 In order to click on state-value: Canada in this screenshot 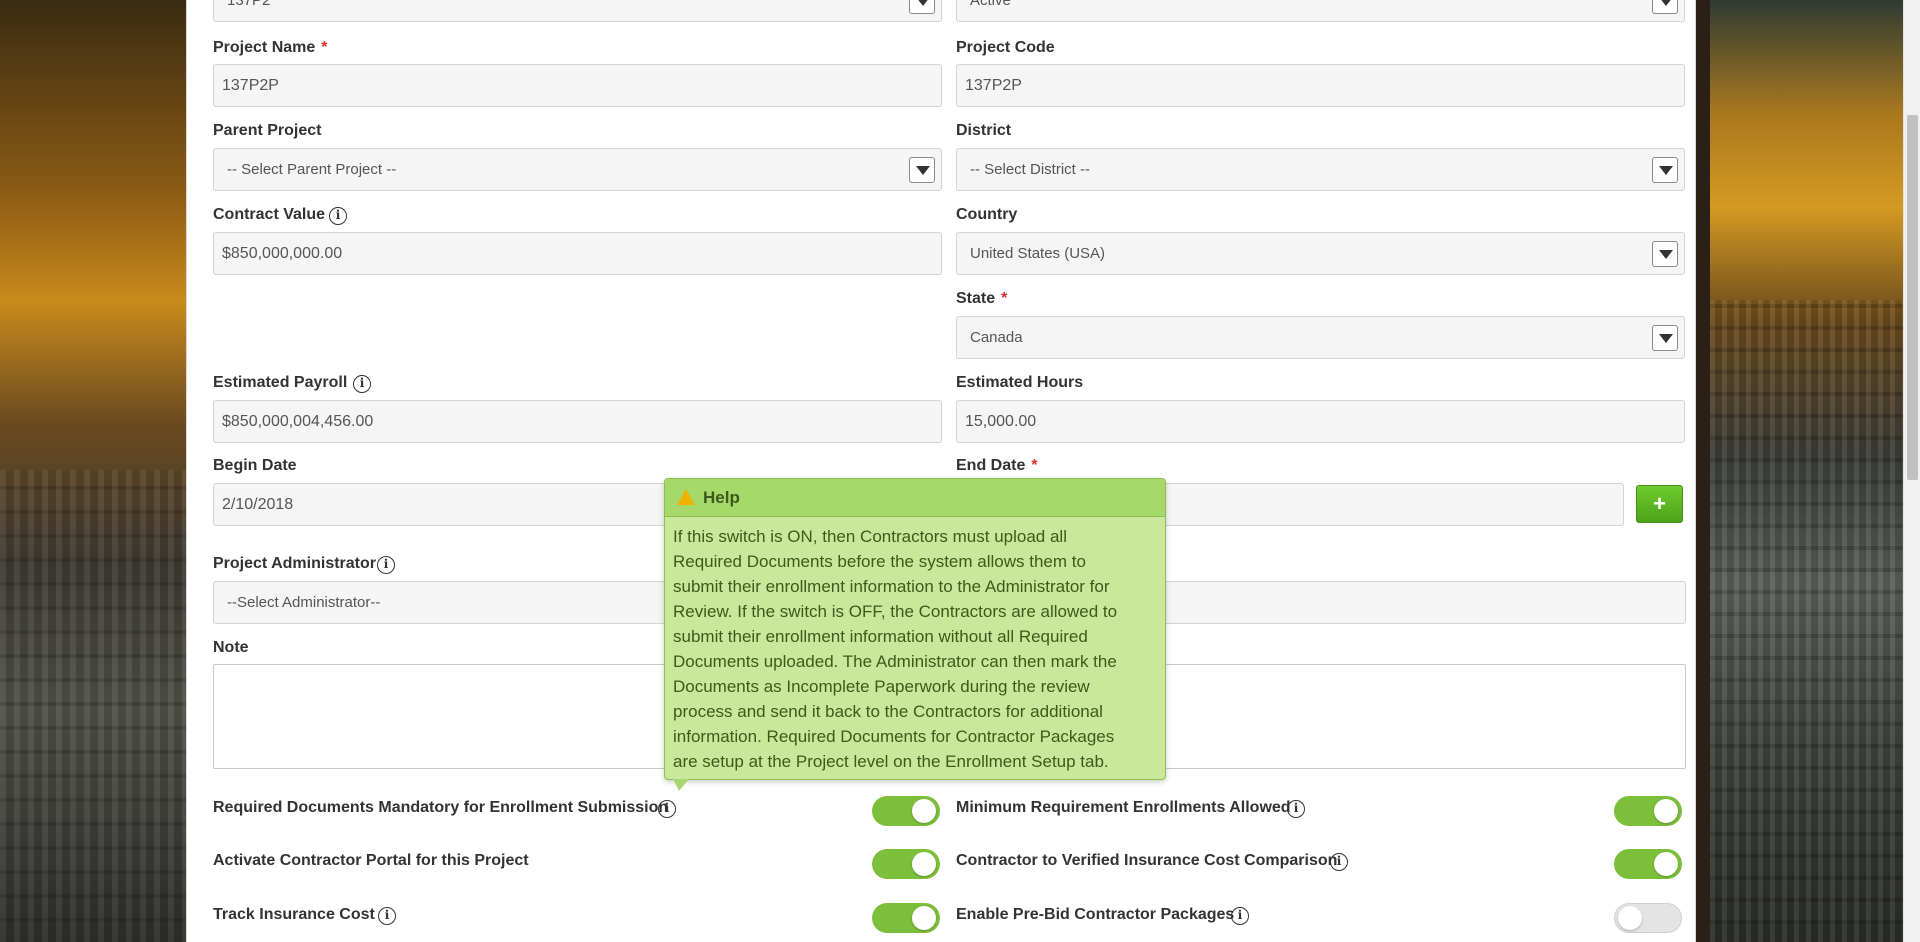, I will do `click(996, 337)`.